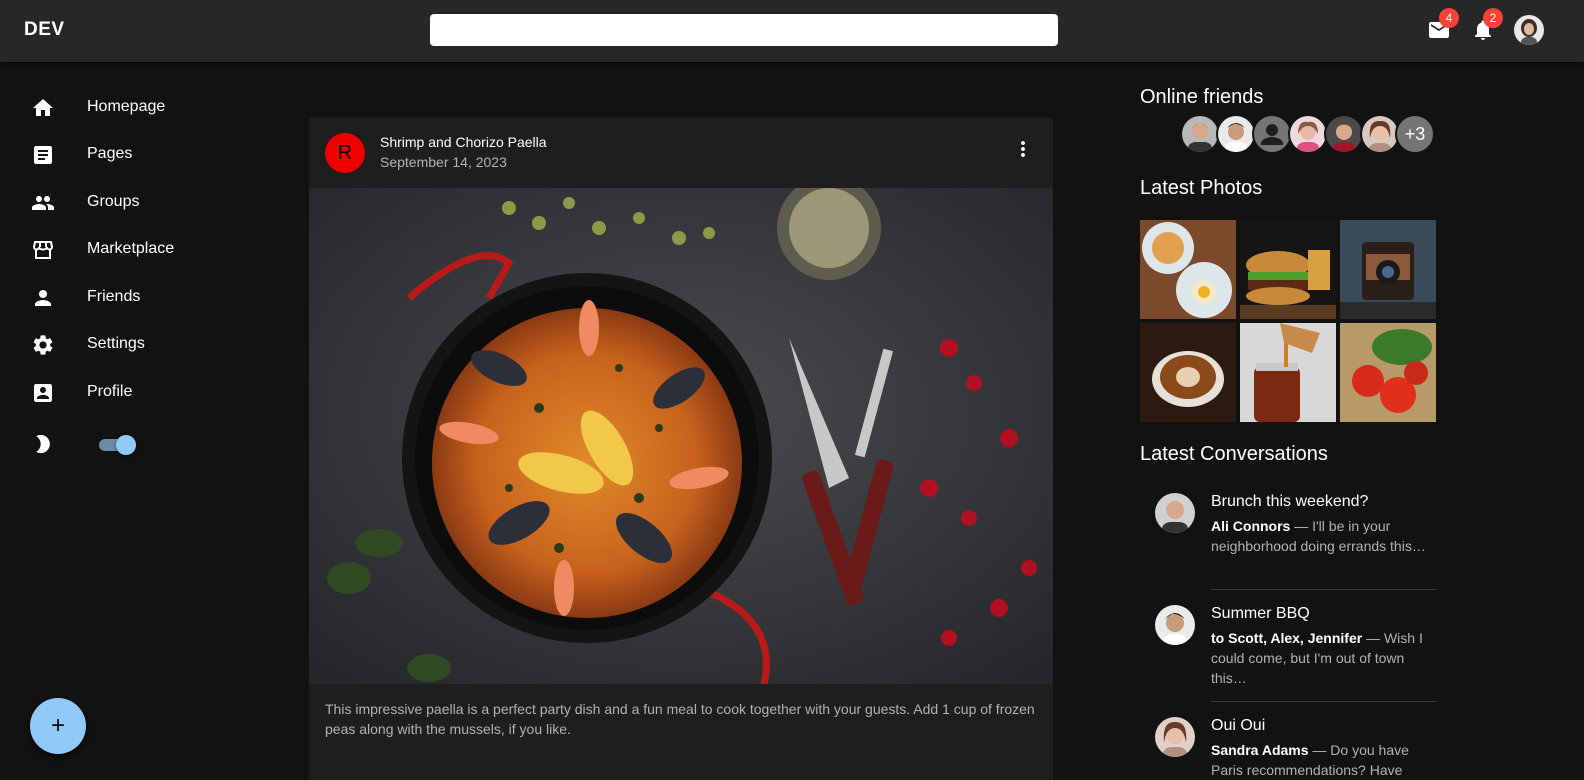  I want to click on sidebar-item-profile: Profile, so click(120, 393).